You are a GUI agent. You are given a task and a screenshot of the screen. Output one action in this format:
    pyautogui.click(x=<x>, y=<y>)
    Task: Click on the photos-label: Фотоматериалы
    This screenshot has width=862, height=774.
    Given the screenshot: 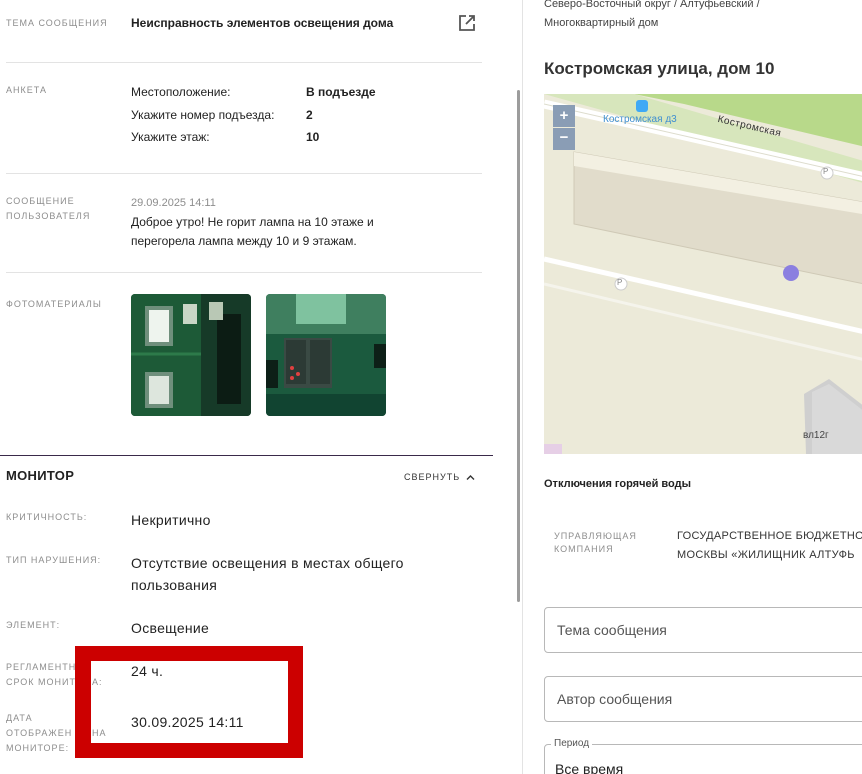 What is the action you would take?
    pyautogui.click(x=54, y=304)
    